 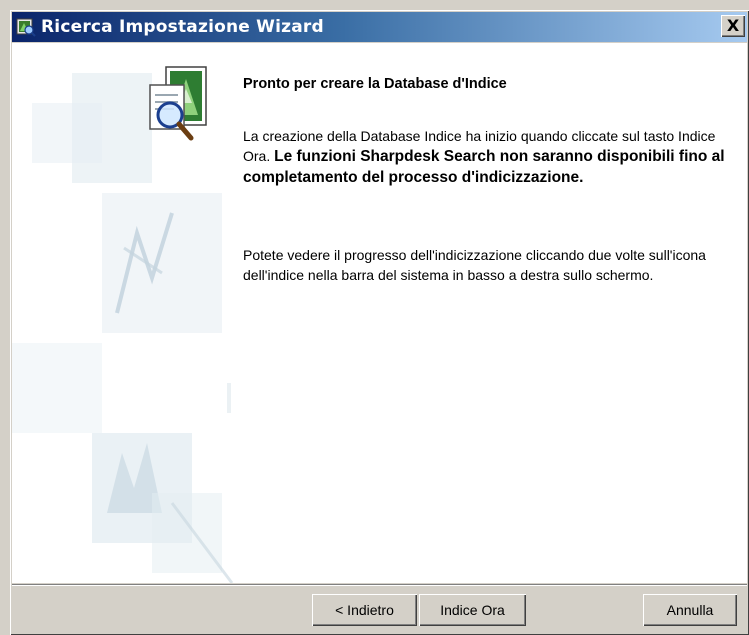 I want to click on index-now-button: Indice Ora, so click(x=472, y=610).